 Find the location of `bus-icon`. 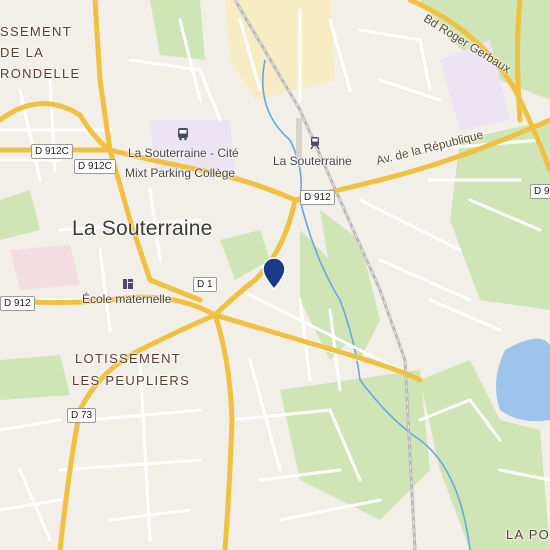

bus-icon is located at coordinates (183, 134).